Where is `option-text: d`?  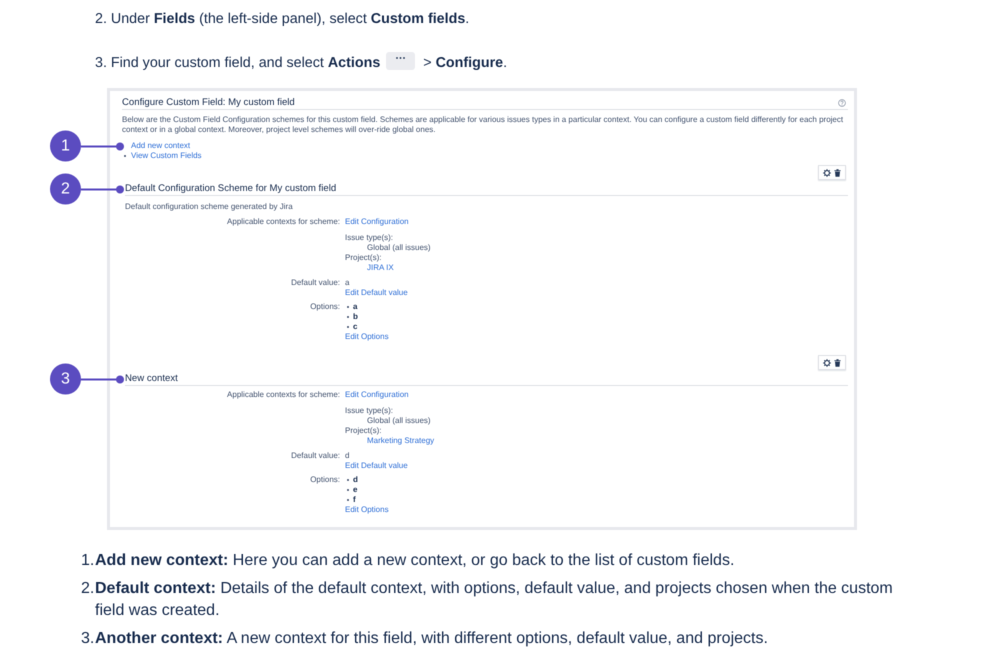 option-text: d is located at coordinates (355, 480).